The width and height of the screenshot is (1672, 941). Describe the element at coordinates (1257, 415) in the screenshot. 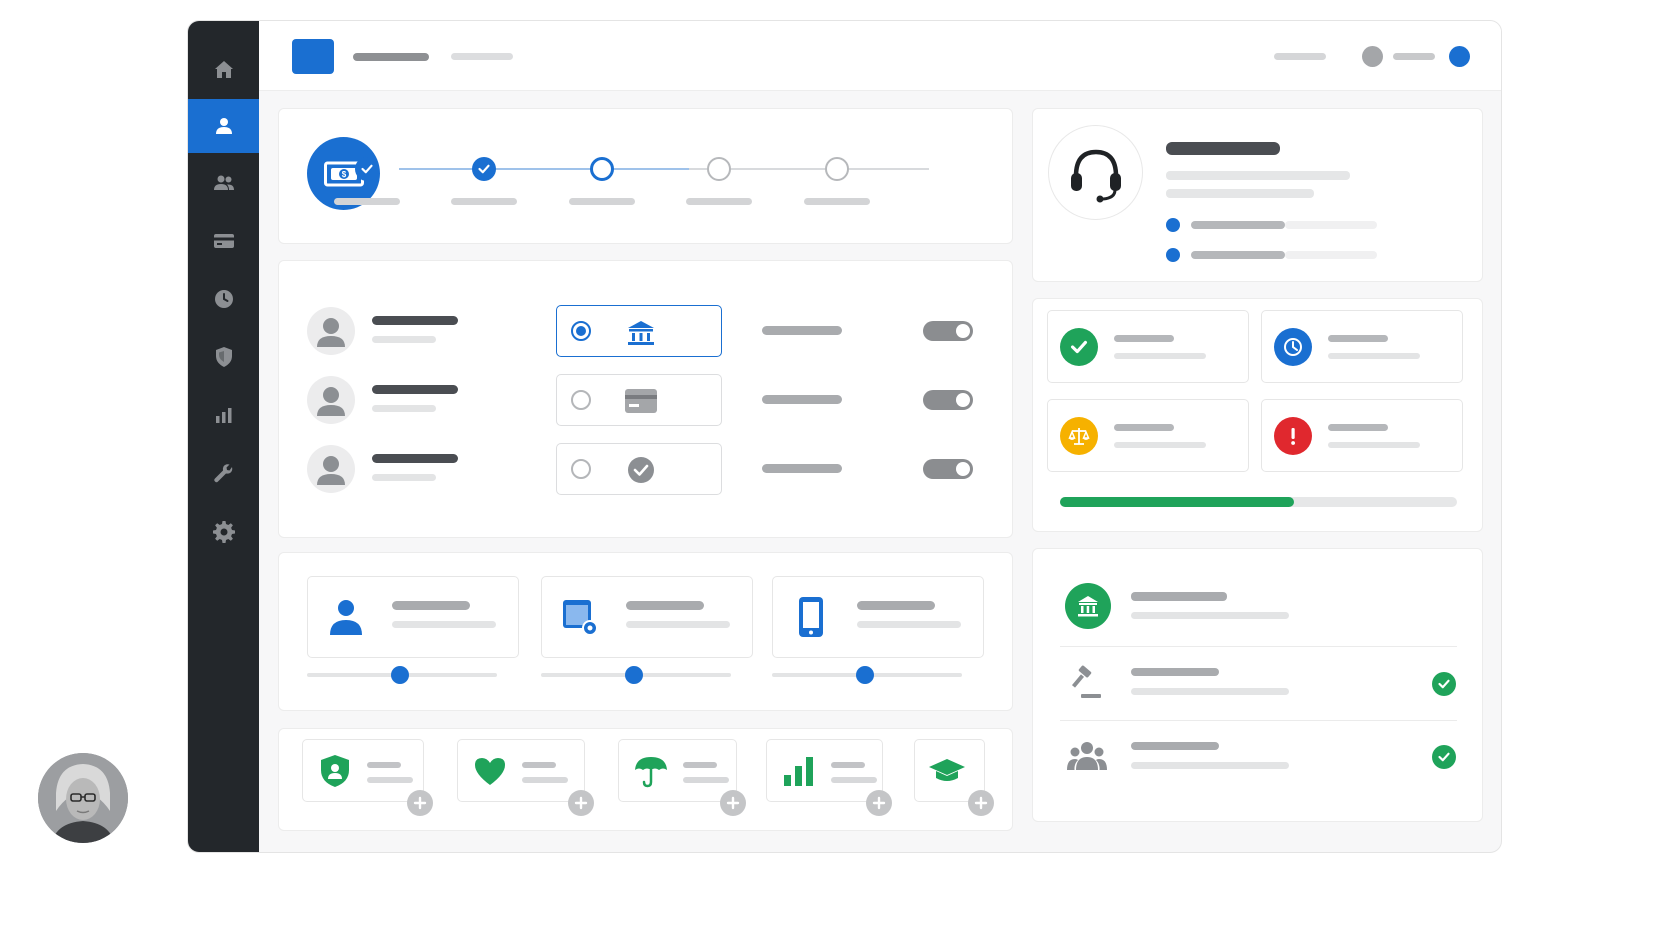

I see `status-tiles-card` at that location.